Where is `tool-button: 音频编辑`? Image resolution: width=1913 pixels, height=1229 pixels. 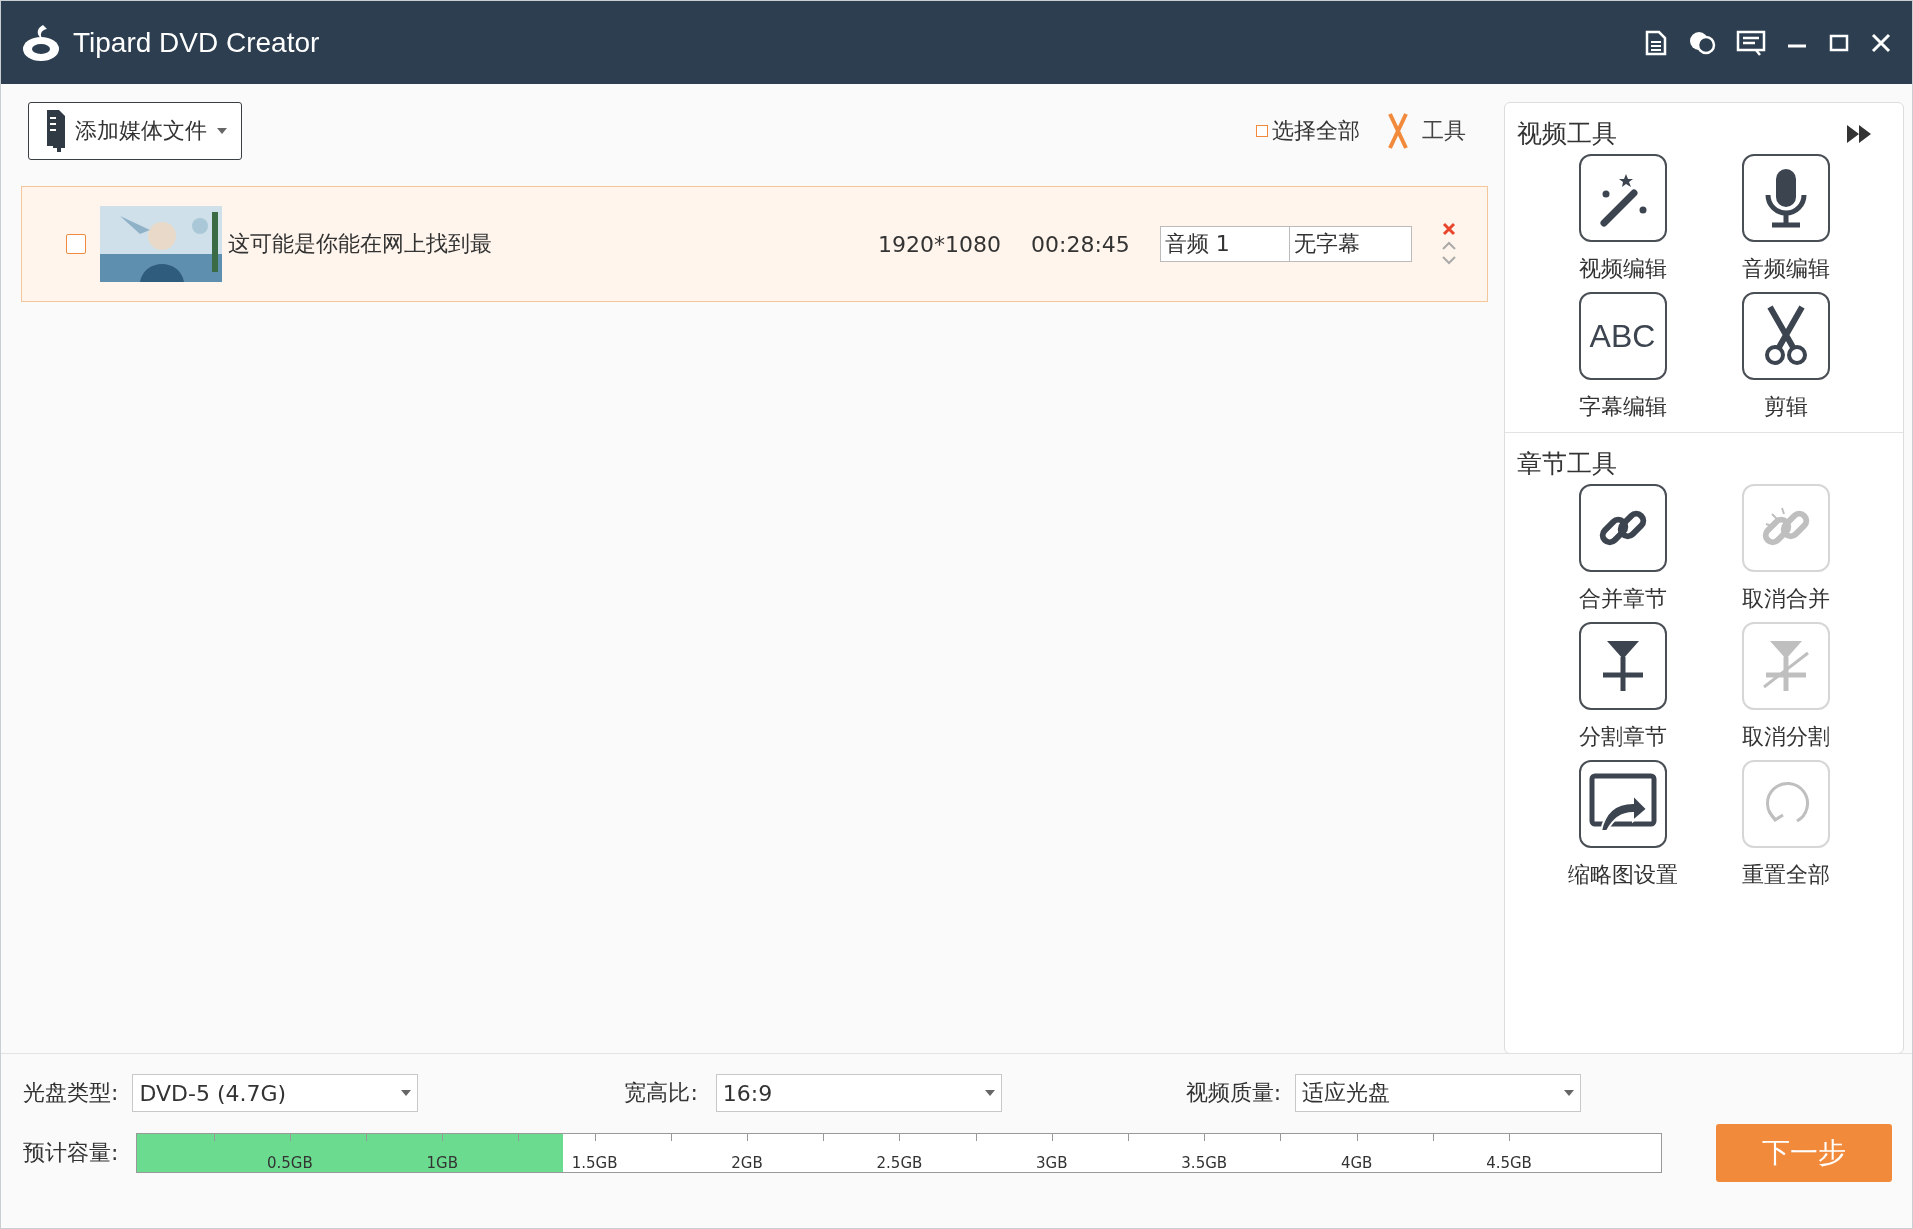
tool-button: 音频编辑 is located at coordinates (1785, 219).